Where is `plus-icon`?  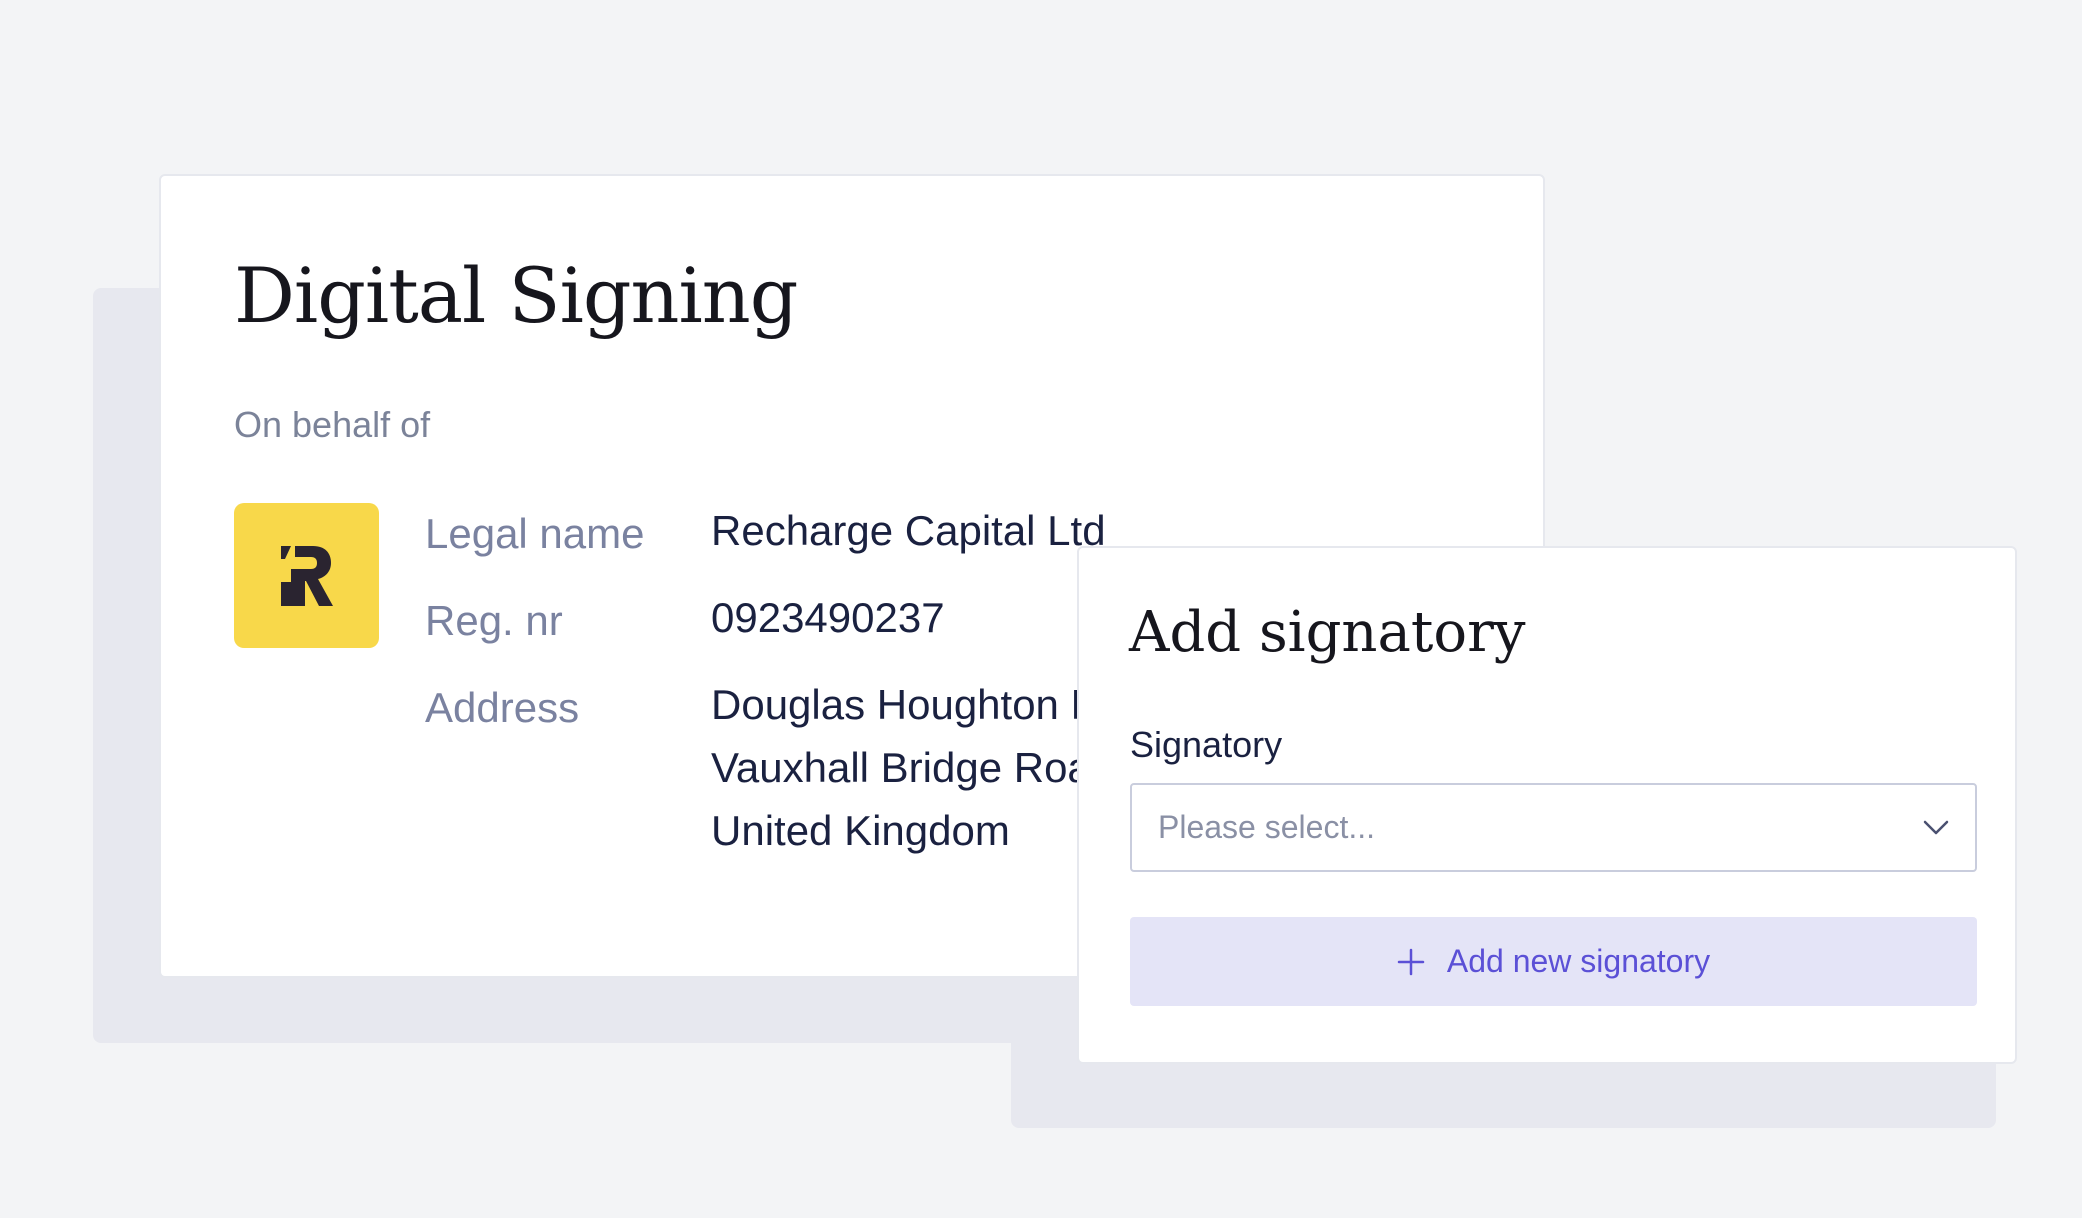 plus-icon is located at coordinates (1411, 961).